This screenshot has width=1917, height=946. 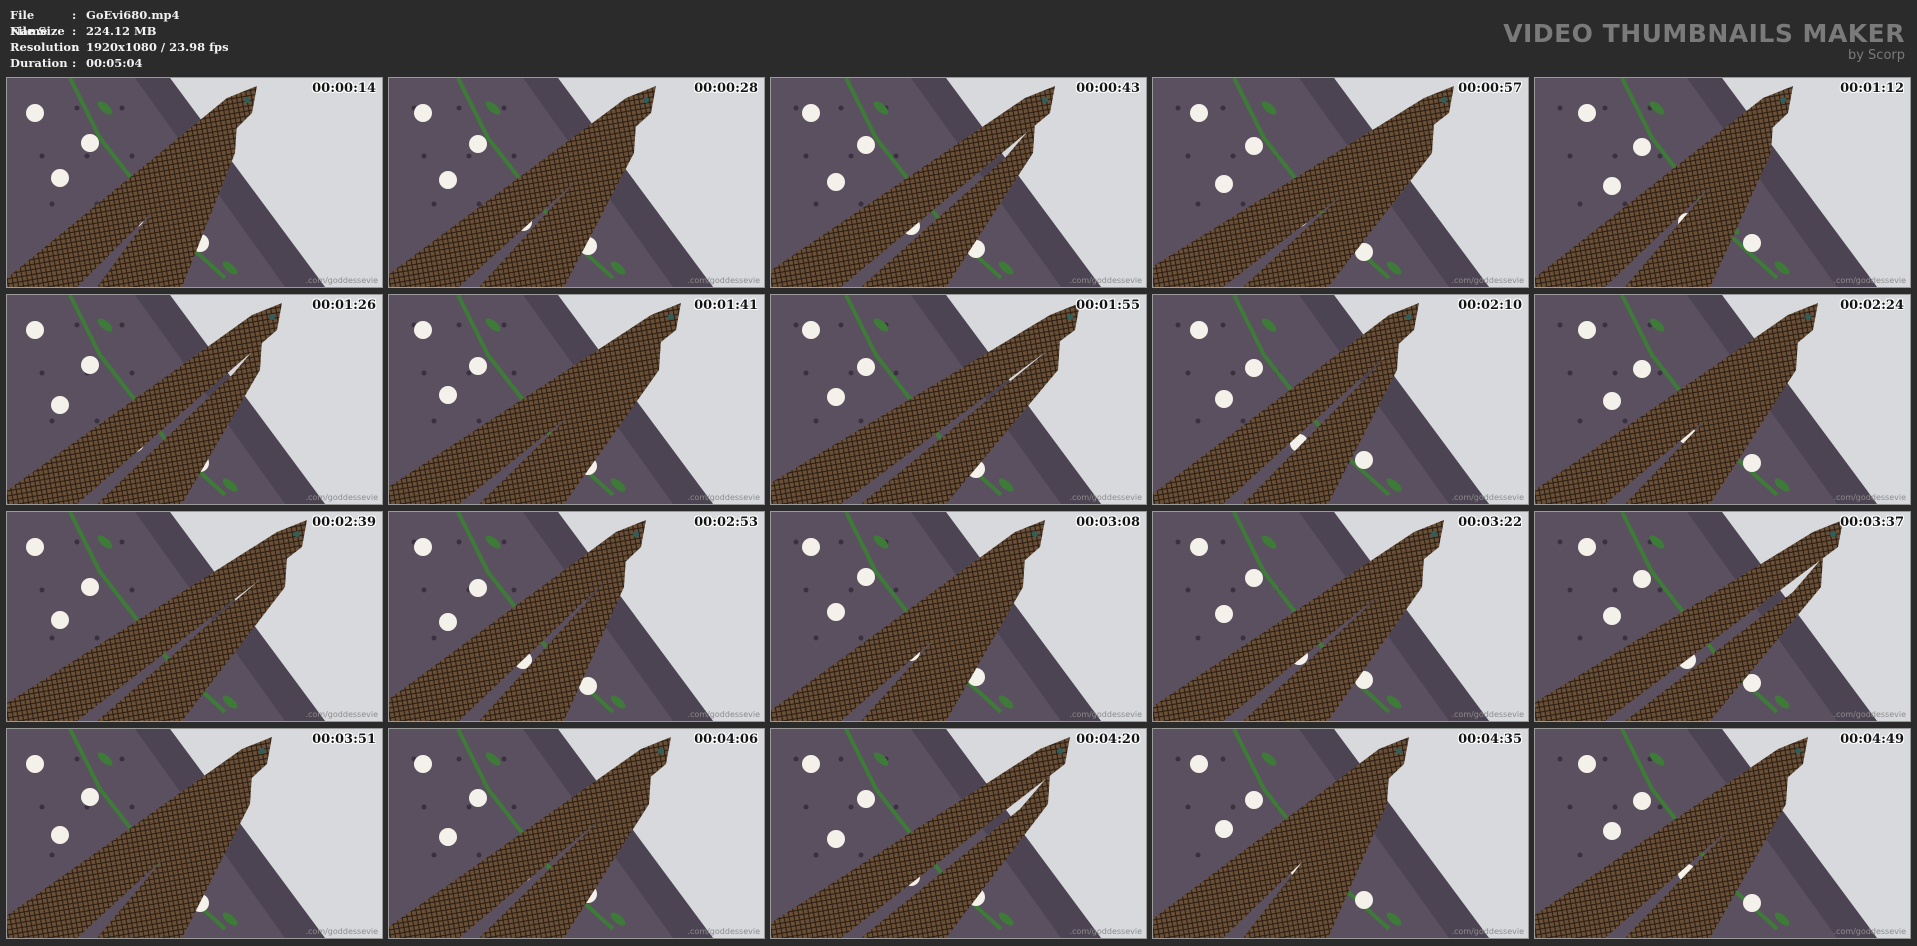 I want to click on thumbnail: 00:04:20 .com/goddessevie, so click(x=958, y=833).